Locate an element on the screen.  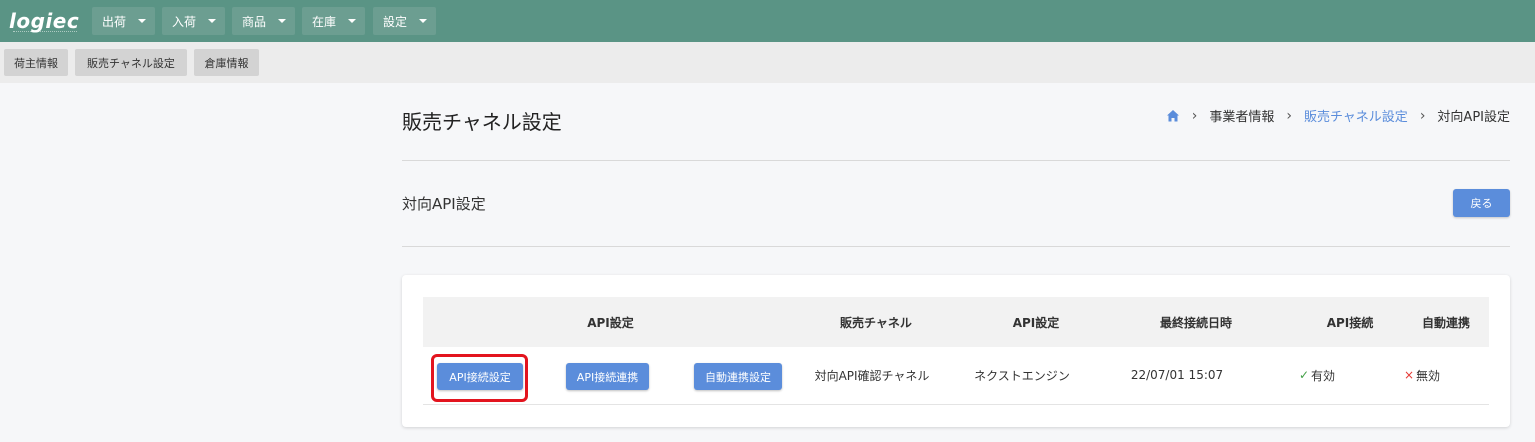
logo-tagline-decoration is located at coordinates (45, 32).